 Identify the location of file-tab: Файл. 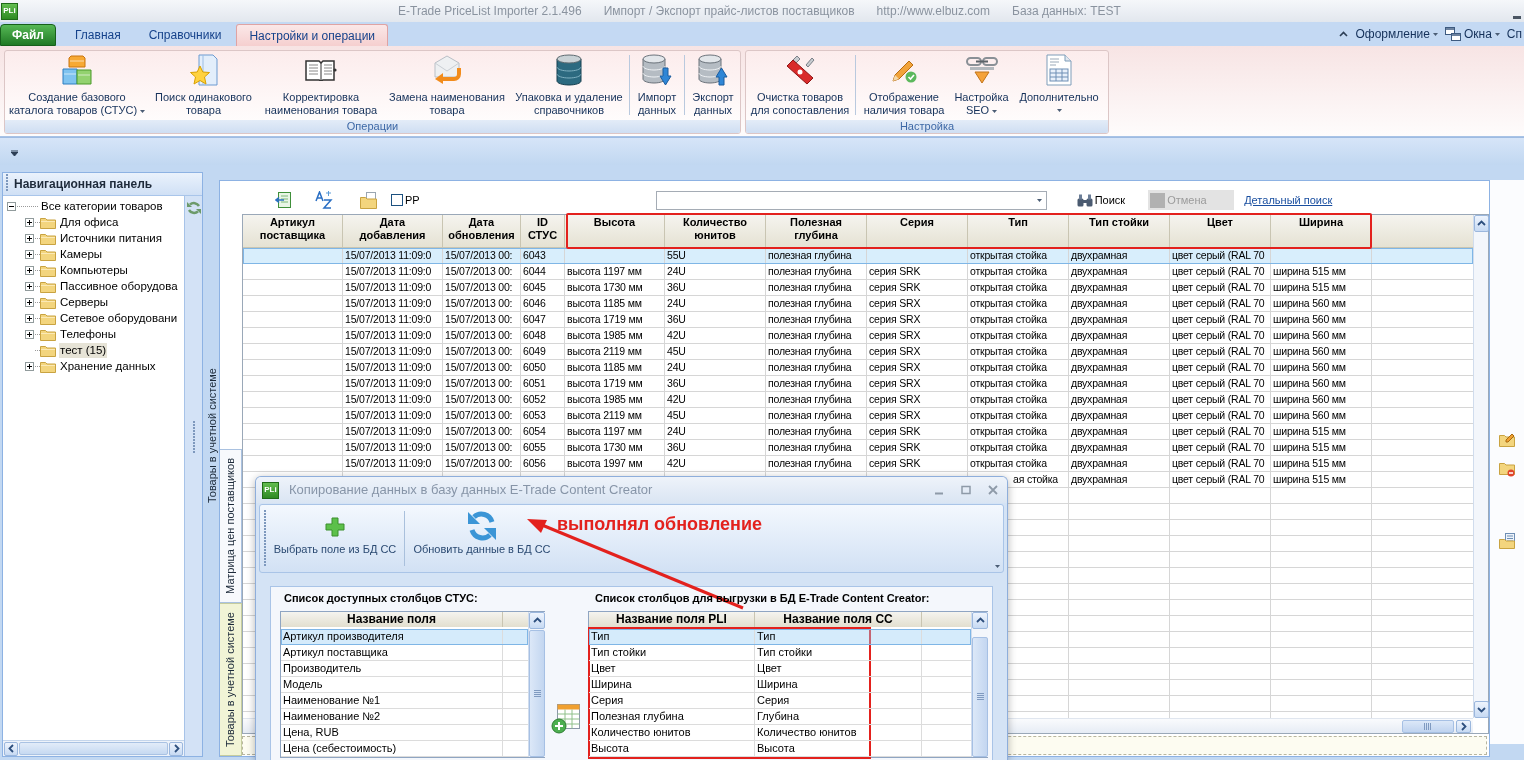
(28, 35).